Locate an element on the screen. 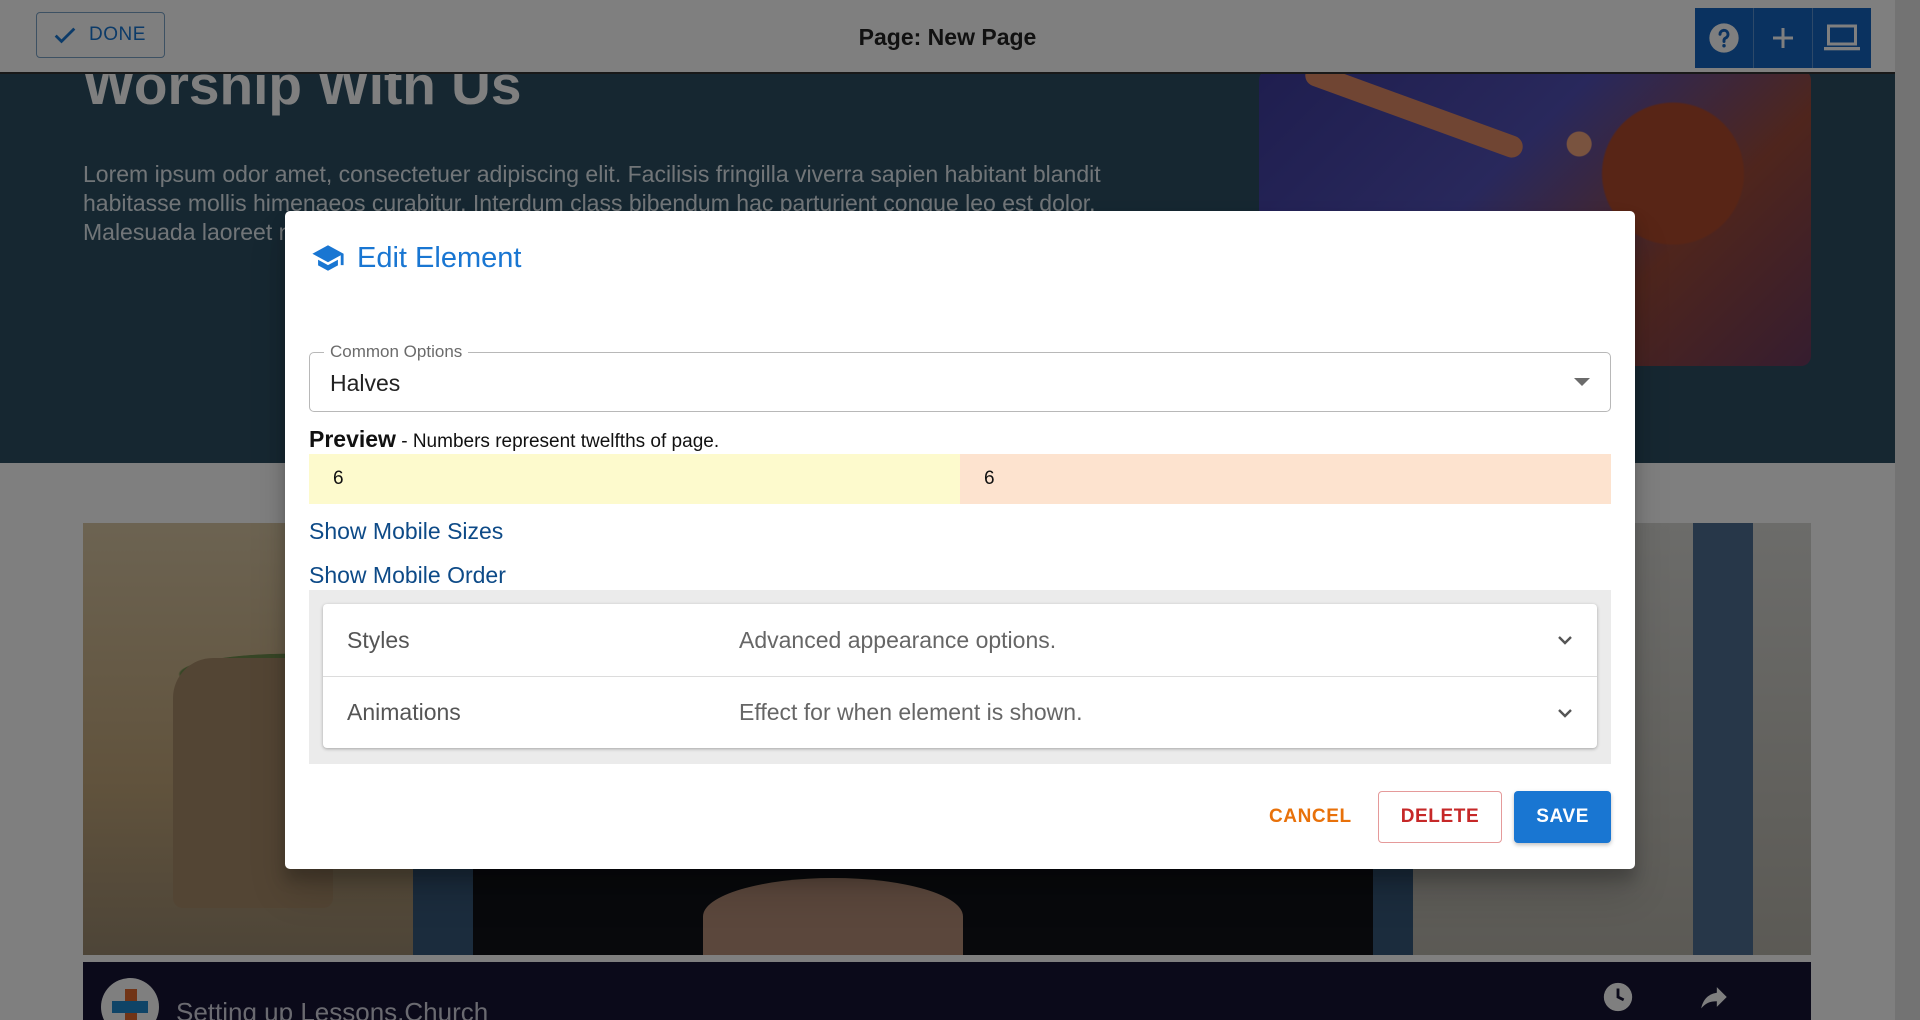 The image size is (1920, 1020). accordion-styles: Styles Advanced appearance options. is located at coordinates (960, 640).